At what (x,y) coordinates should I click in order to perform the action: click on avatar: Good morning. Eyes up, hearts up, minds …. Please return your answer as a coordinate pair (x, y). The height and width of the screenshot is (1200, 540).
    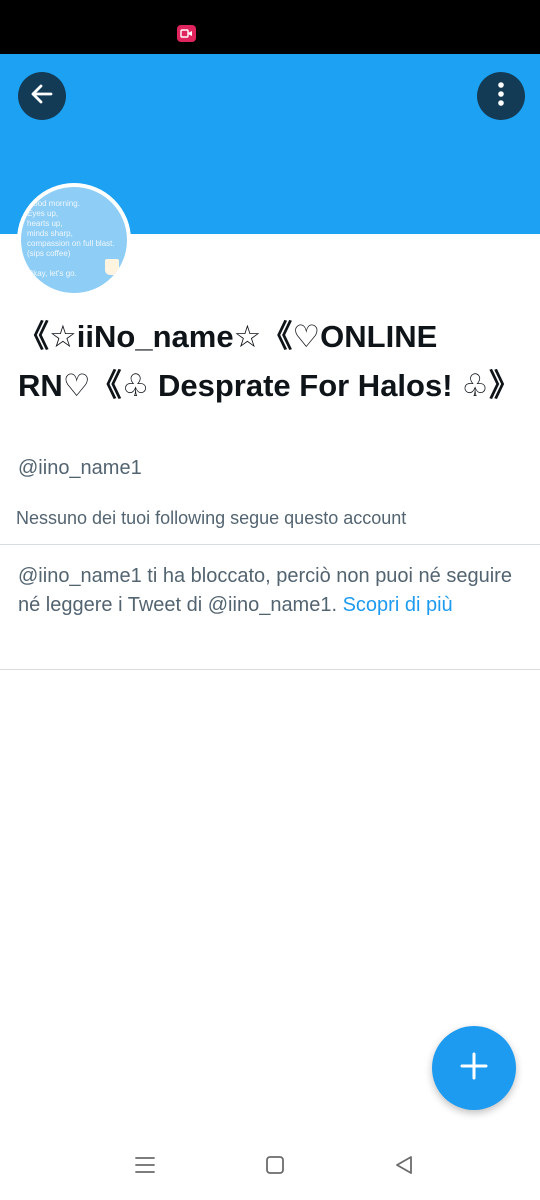
    Looking at the image, I should click on (74, 240).